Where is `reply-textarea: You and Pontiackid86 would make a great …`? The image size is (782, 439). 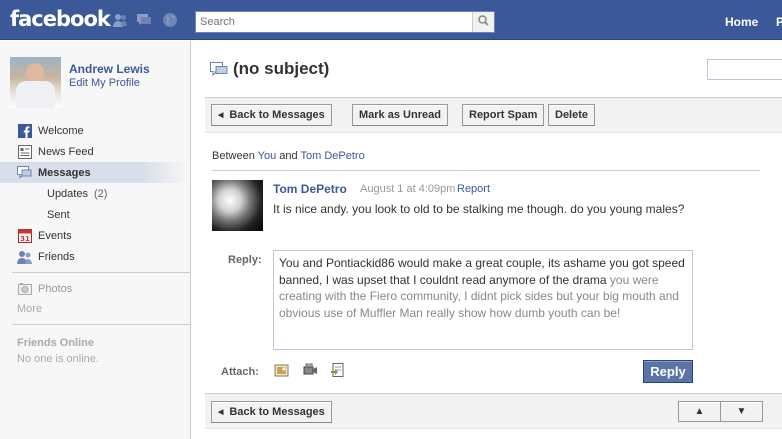 reply-textarea: You and Pontiackid86 would make a great … is located at coordinates (483, 300).